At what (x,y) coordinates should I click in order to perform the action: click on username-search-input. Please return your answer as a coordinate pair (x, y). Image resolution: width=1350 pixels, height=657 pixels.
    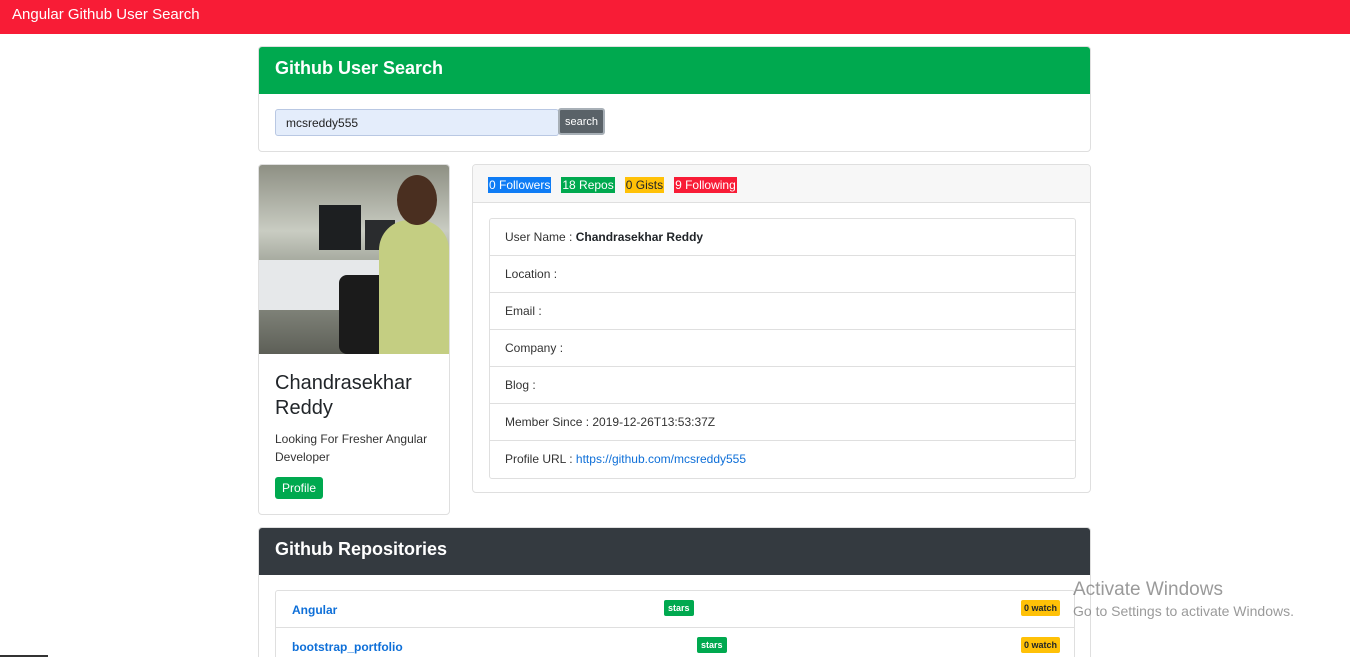
    Looking at the image, I should click on (417, 122).